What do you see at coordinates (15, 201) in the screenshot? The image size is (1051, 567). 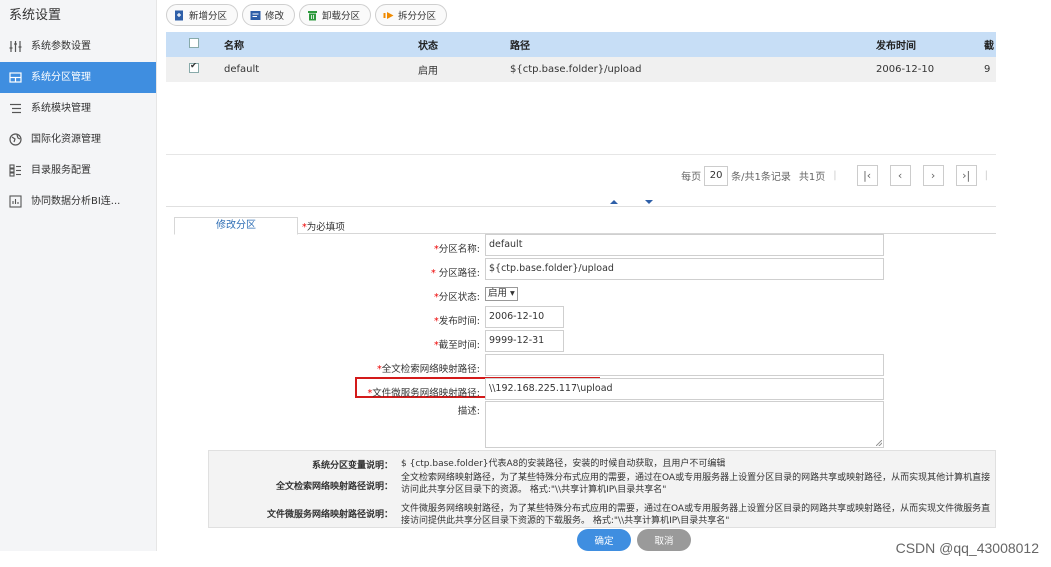 I see `bi-icon` at bounding box center [15, 201].